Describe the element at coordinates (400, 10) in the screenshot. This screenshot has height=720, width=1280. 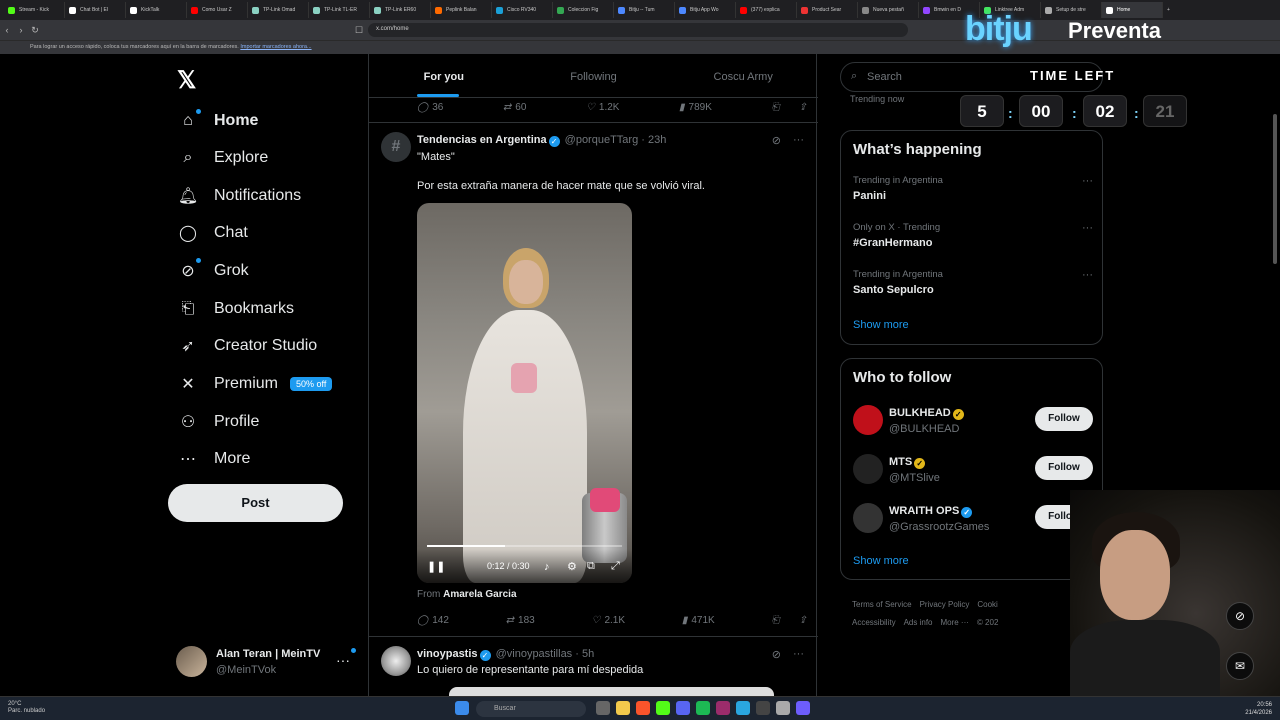
I see `browser-tab: TP-Link ER60` at that location.